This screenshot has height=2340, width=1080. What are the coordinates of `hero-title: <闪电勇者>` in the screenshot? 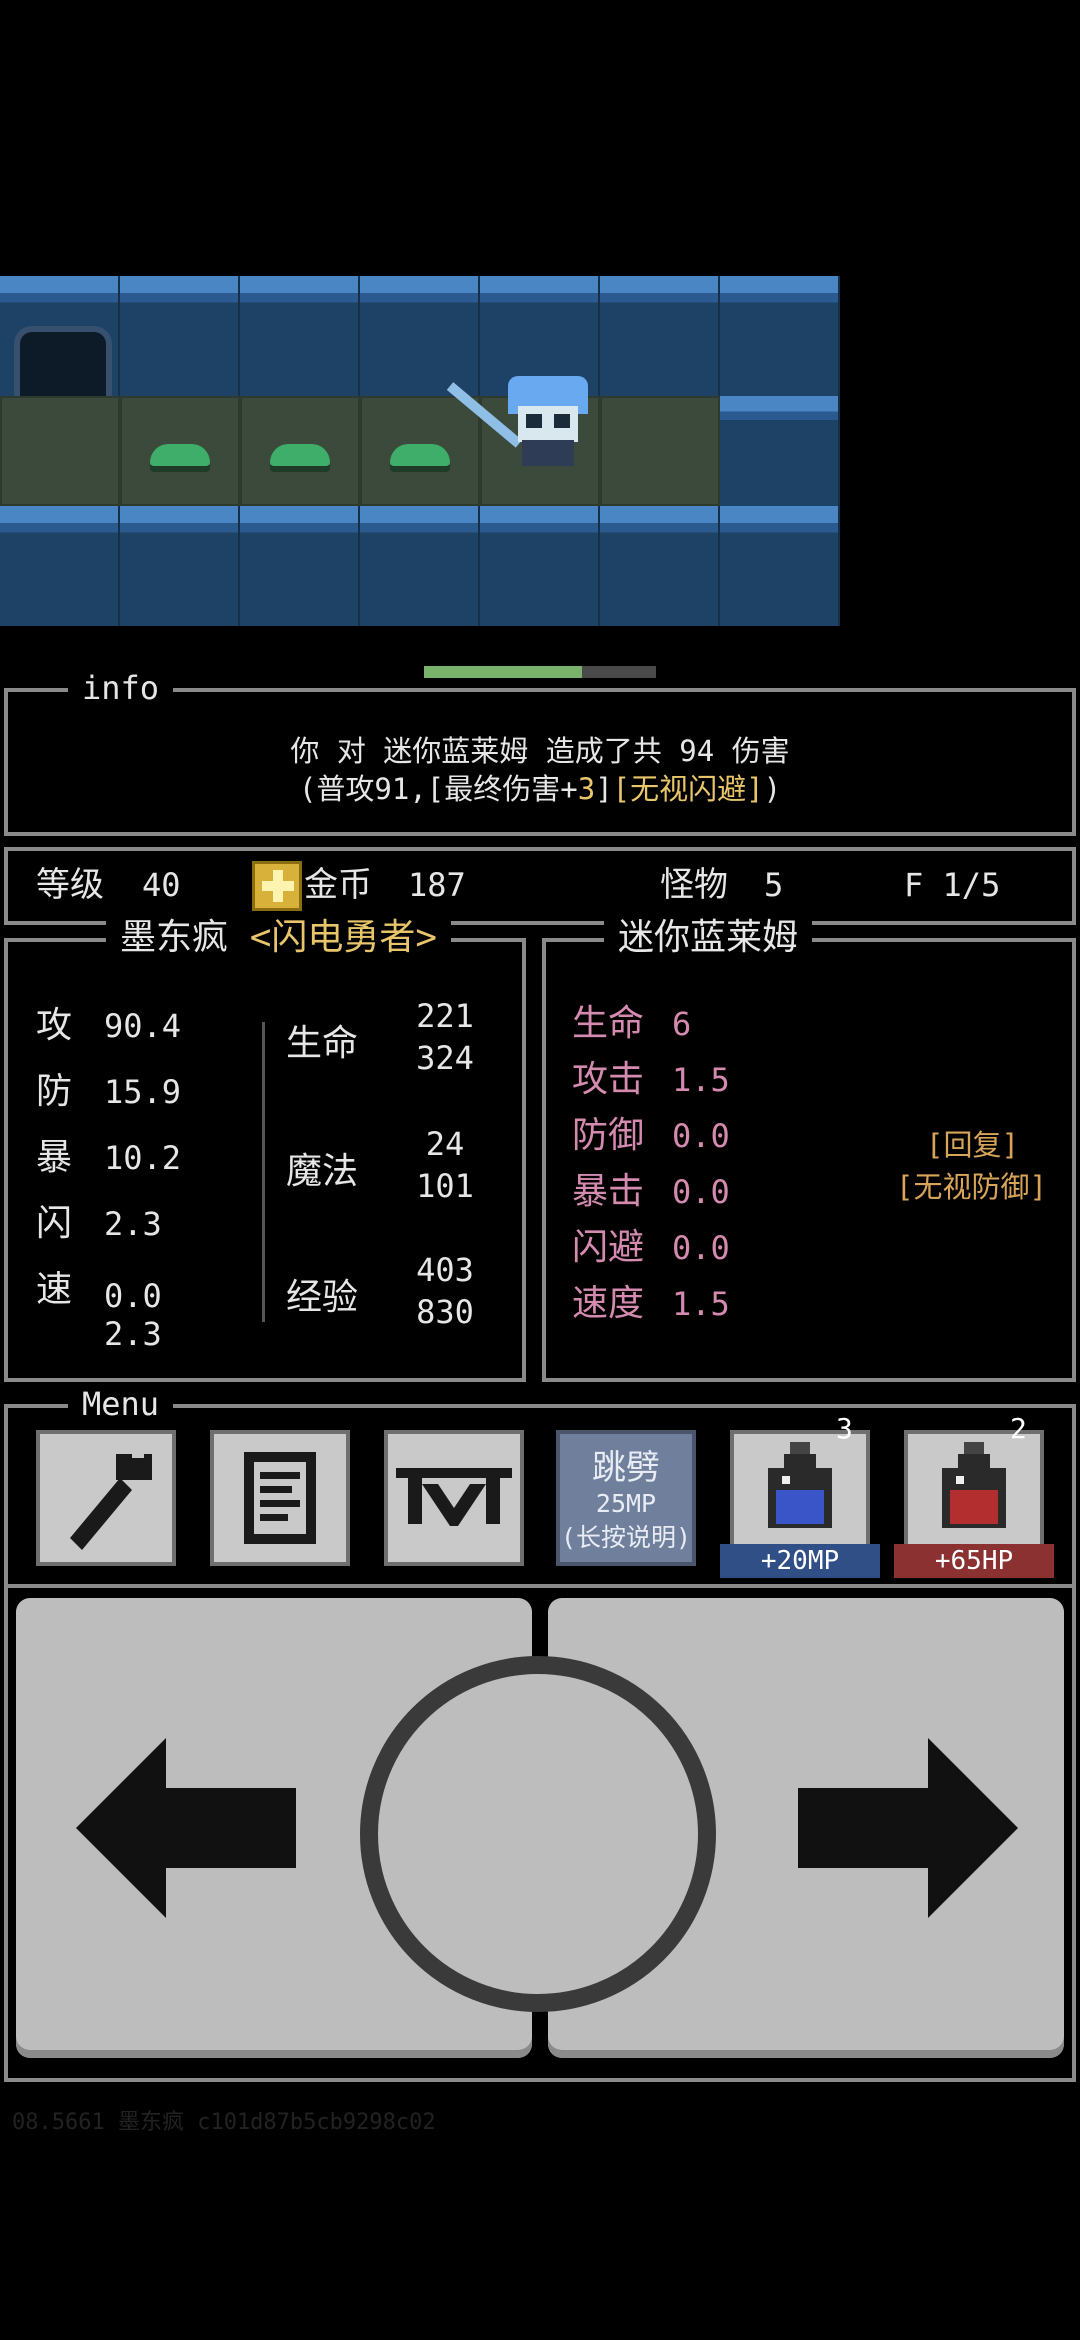 It's located at (343, 937).